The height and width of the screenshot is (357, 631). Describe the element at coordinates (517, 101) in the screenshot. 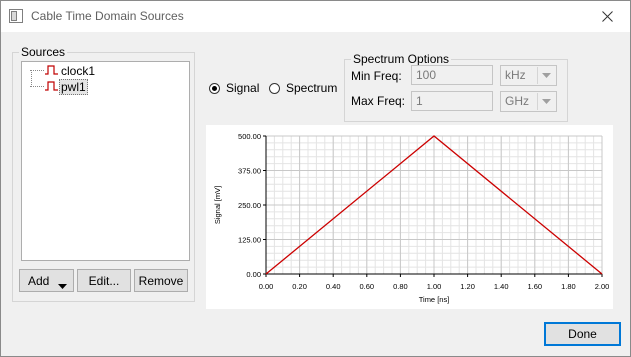

I see `max-freq-unit-value: GHz` at that location.